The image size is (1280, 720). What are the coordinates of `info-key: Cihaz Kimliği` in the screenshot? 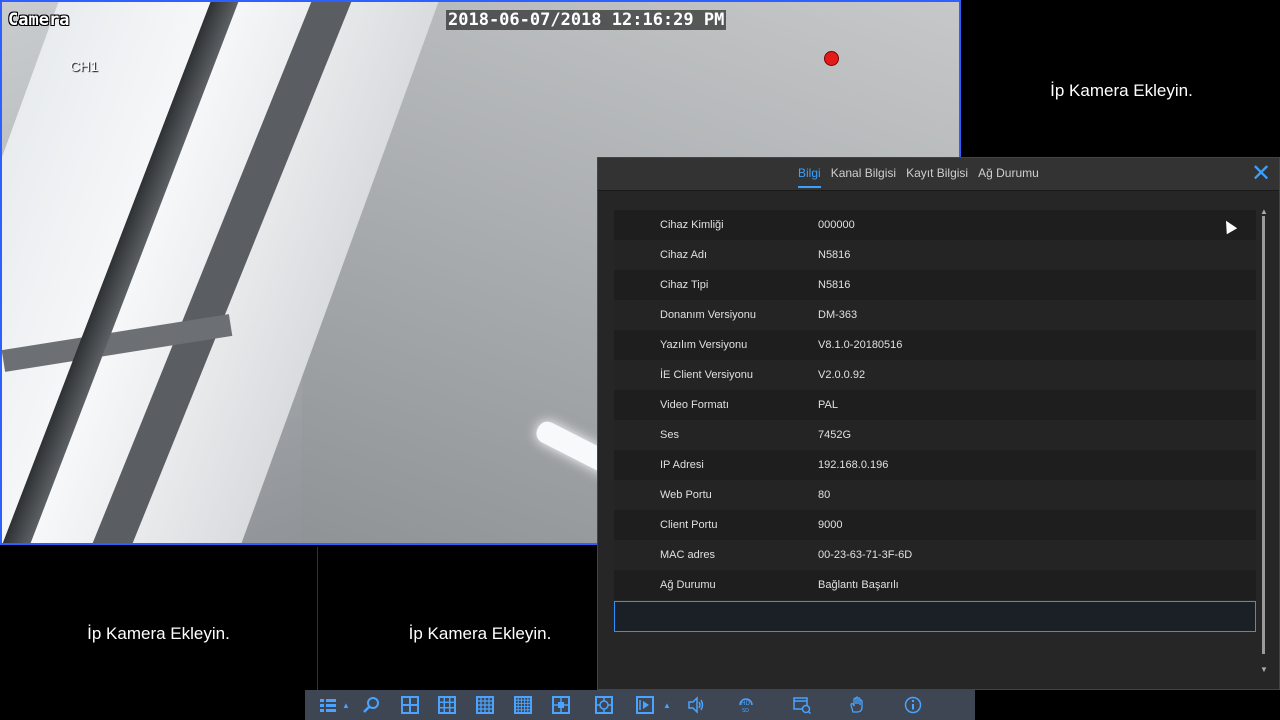 It's located at (692, 225).